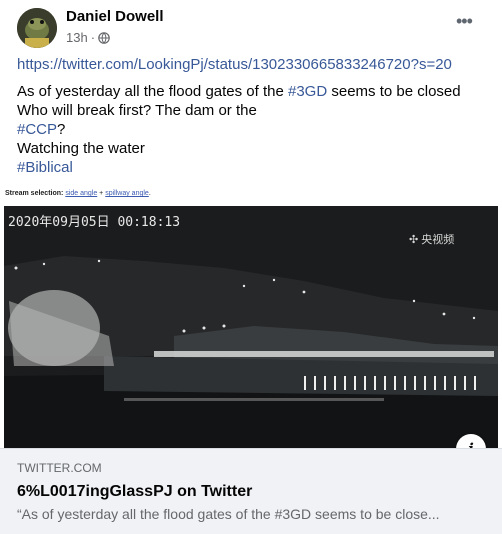 This screenshot has width=502, height=534. Describe the element at coordinates (34, 193) in the screenshot. I see `stream-label: Stream selection:` at that location.